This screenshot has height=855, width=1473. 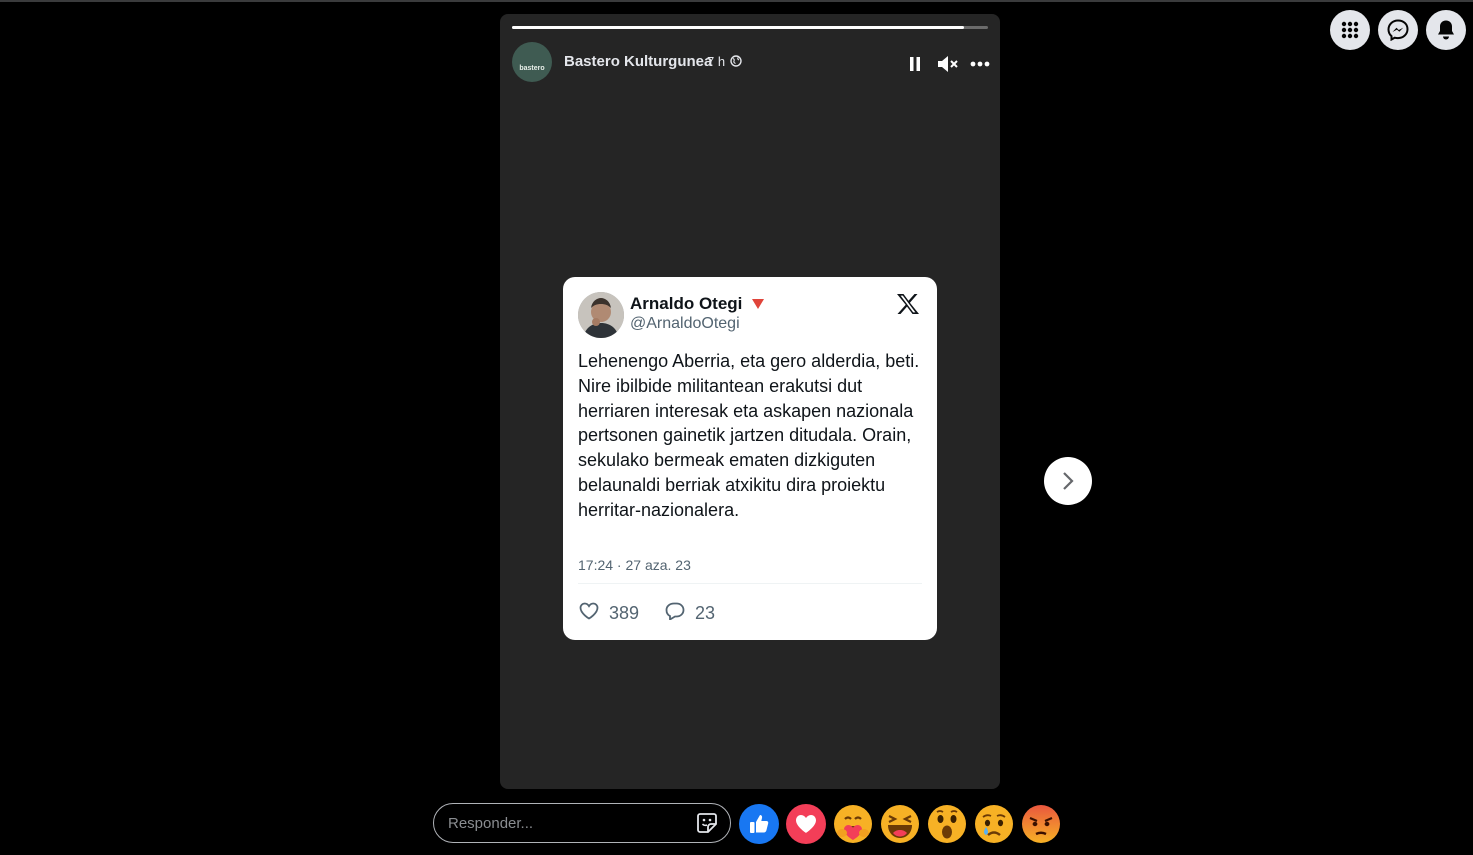 I want to click on next-story-button, so click(x=1068, y=481).